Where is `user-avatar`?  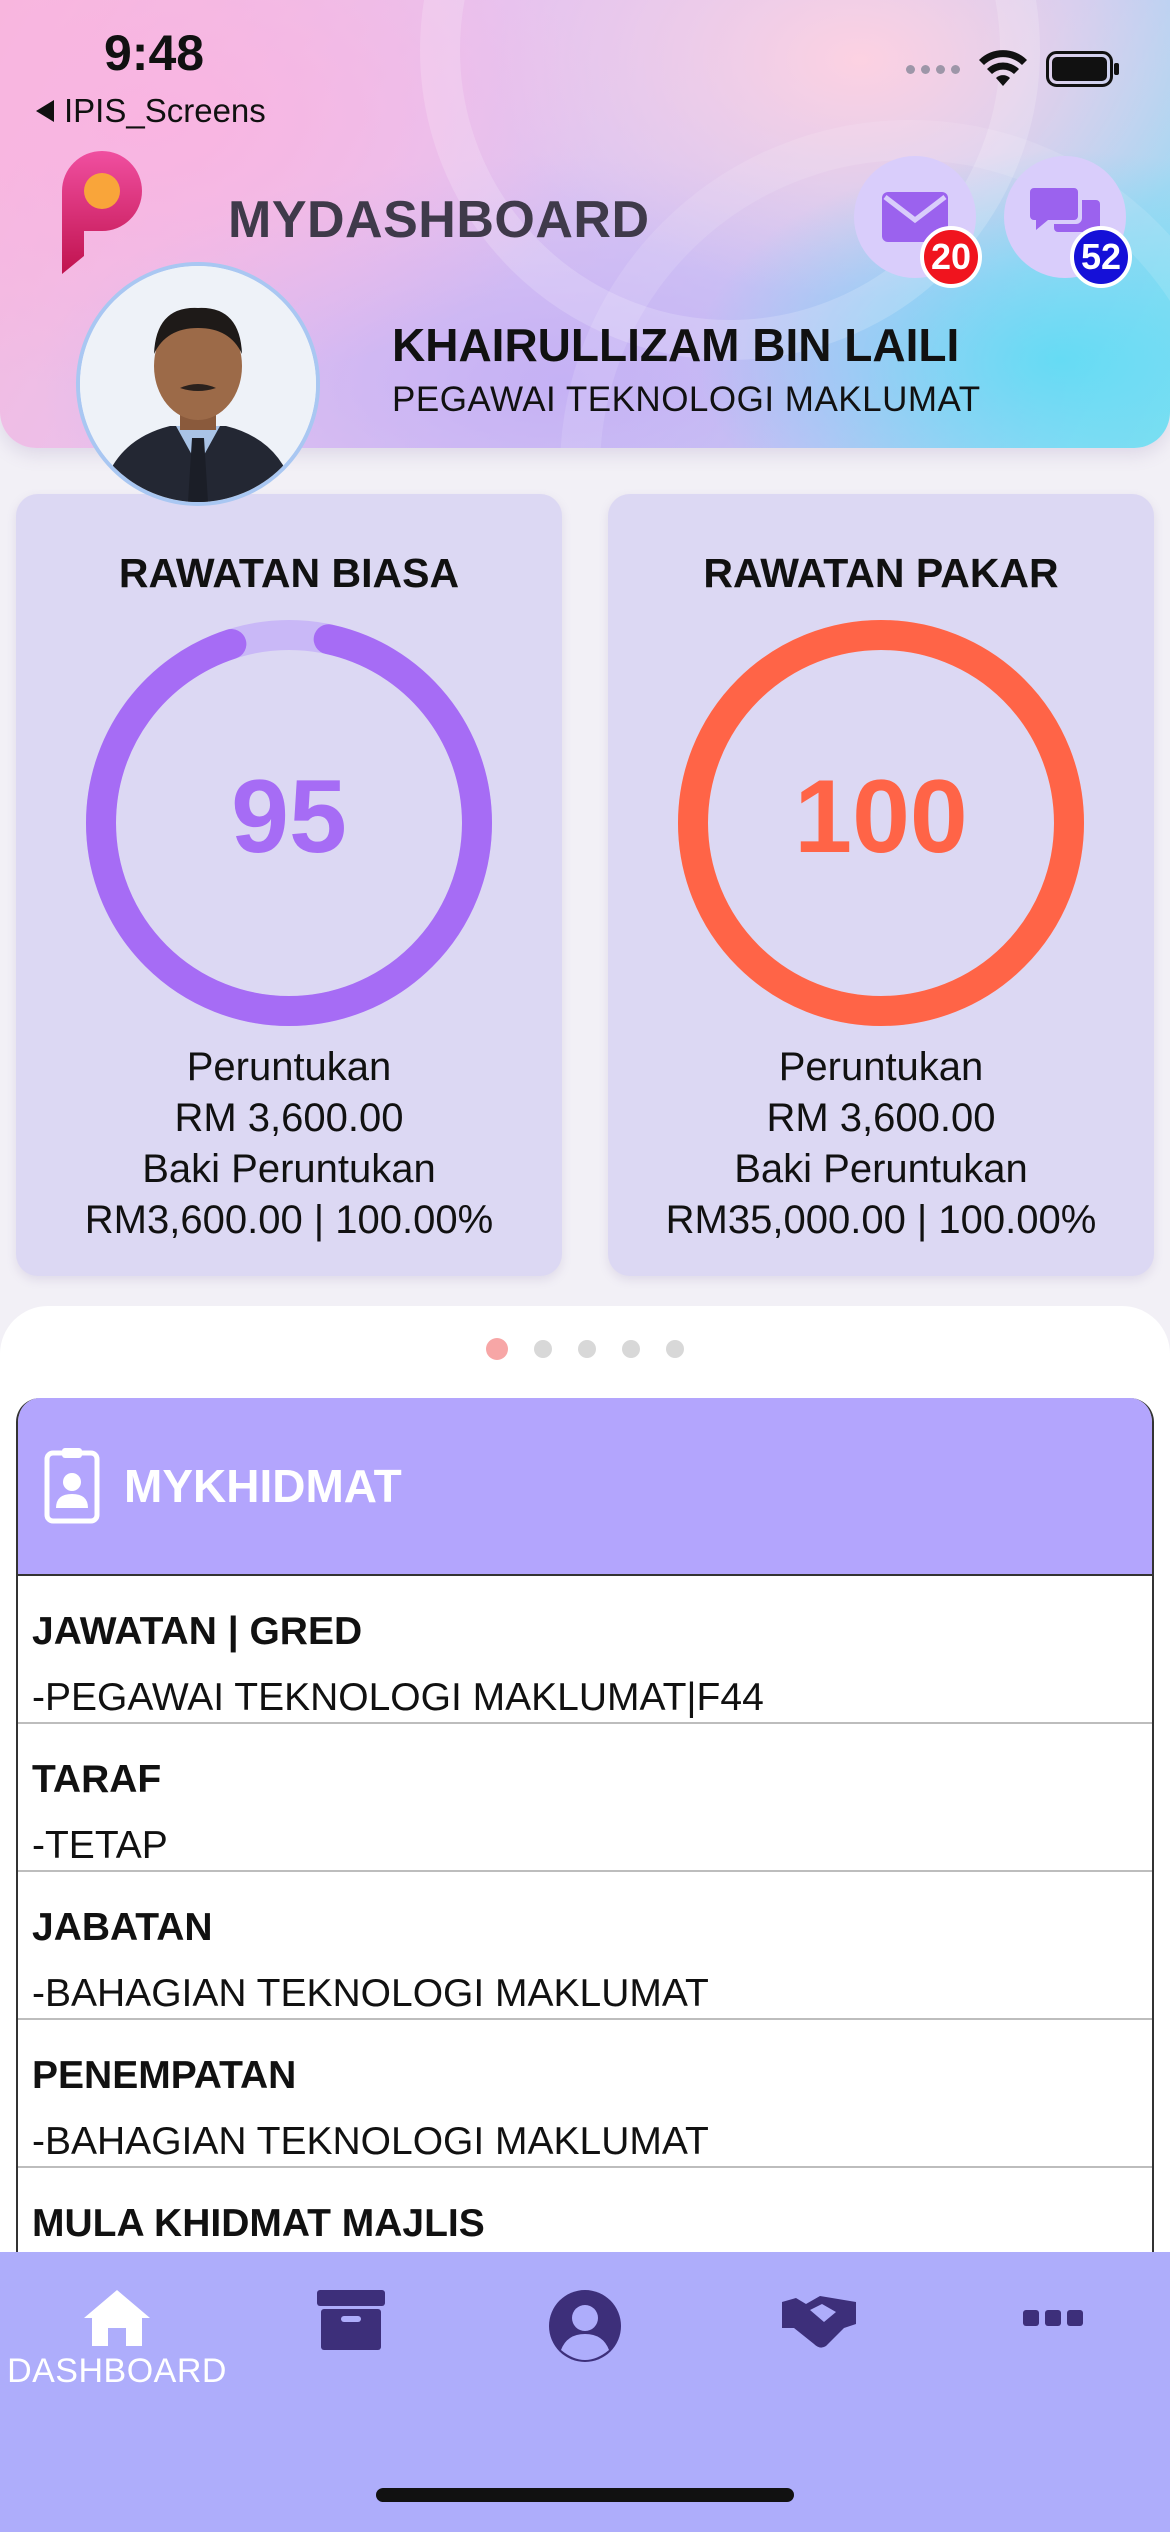 user-avatar is located at coordinates (198, 384).